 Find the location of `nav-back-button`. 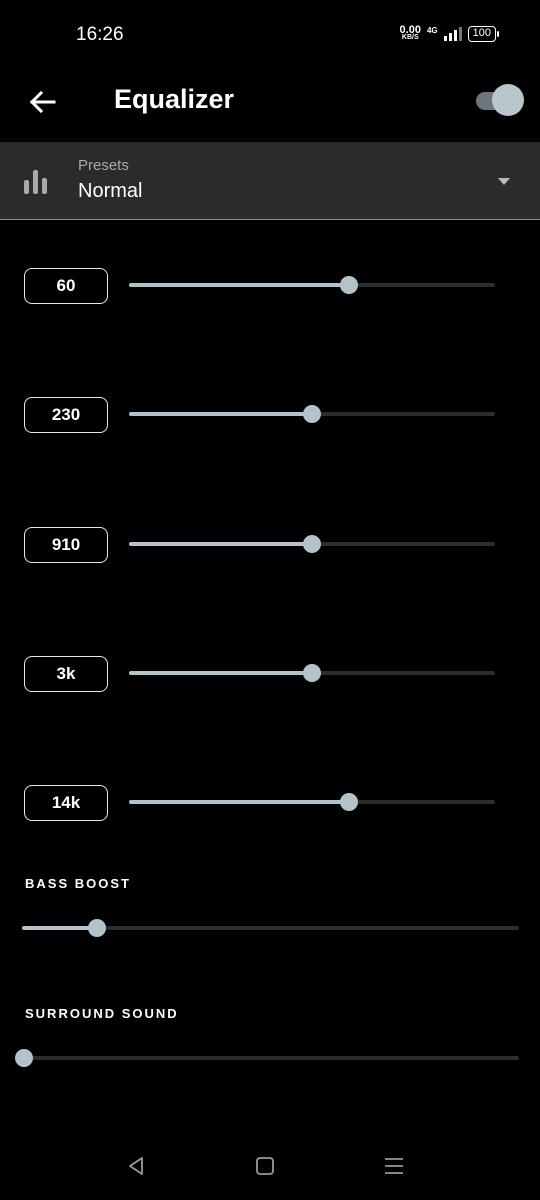

nav-back-button is located at coordinates (136, 1166).